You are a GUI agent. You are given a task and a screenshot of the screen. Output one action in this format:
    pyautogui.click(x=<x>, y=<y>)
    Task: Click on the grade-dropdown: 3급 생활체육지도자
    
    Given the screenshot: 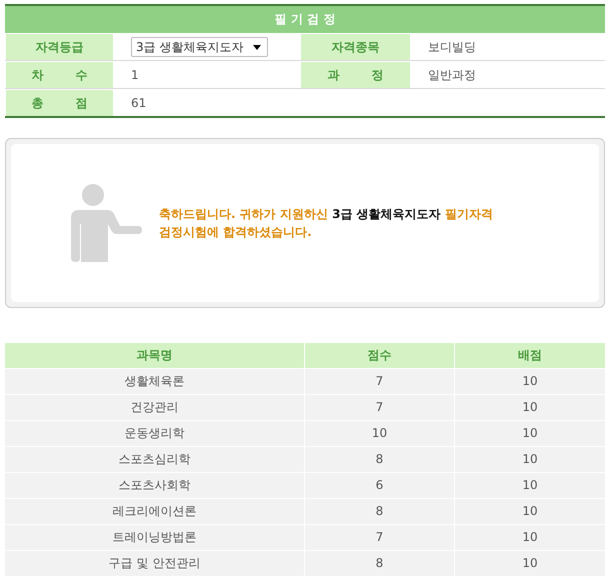 What is the action you would take?
    pyautogui.click(x=199, y=47)
    